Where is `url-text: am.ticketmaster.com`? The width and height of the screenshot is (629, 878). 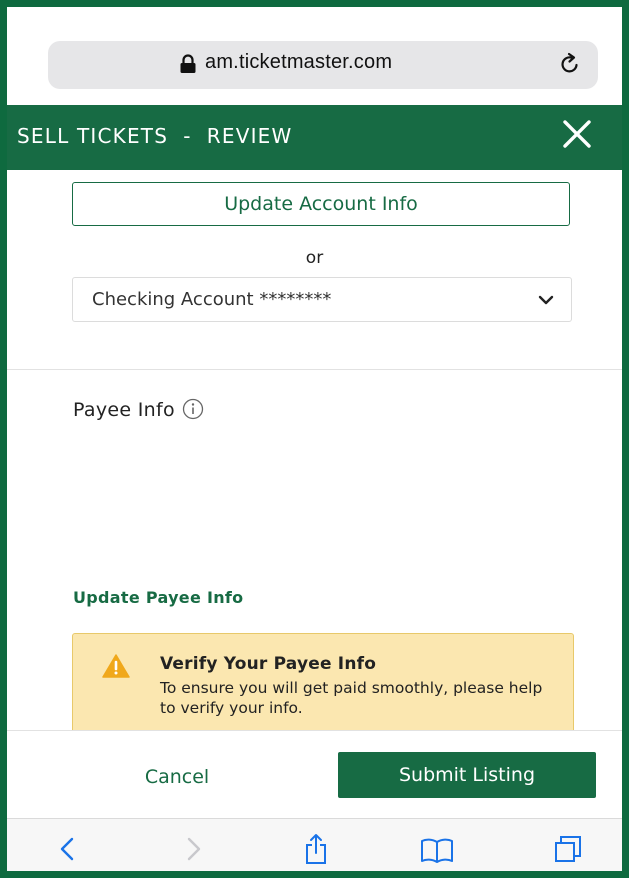 url-text: am.ticketmaster.com is located at coordinates (299, 62).